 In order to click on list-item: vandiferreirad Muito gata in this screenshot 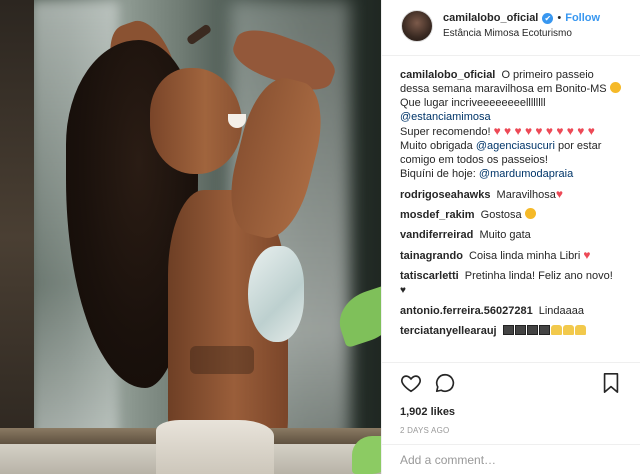, I will do `click(513, 235)`.